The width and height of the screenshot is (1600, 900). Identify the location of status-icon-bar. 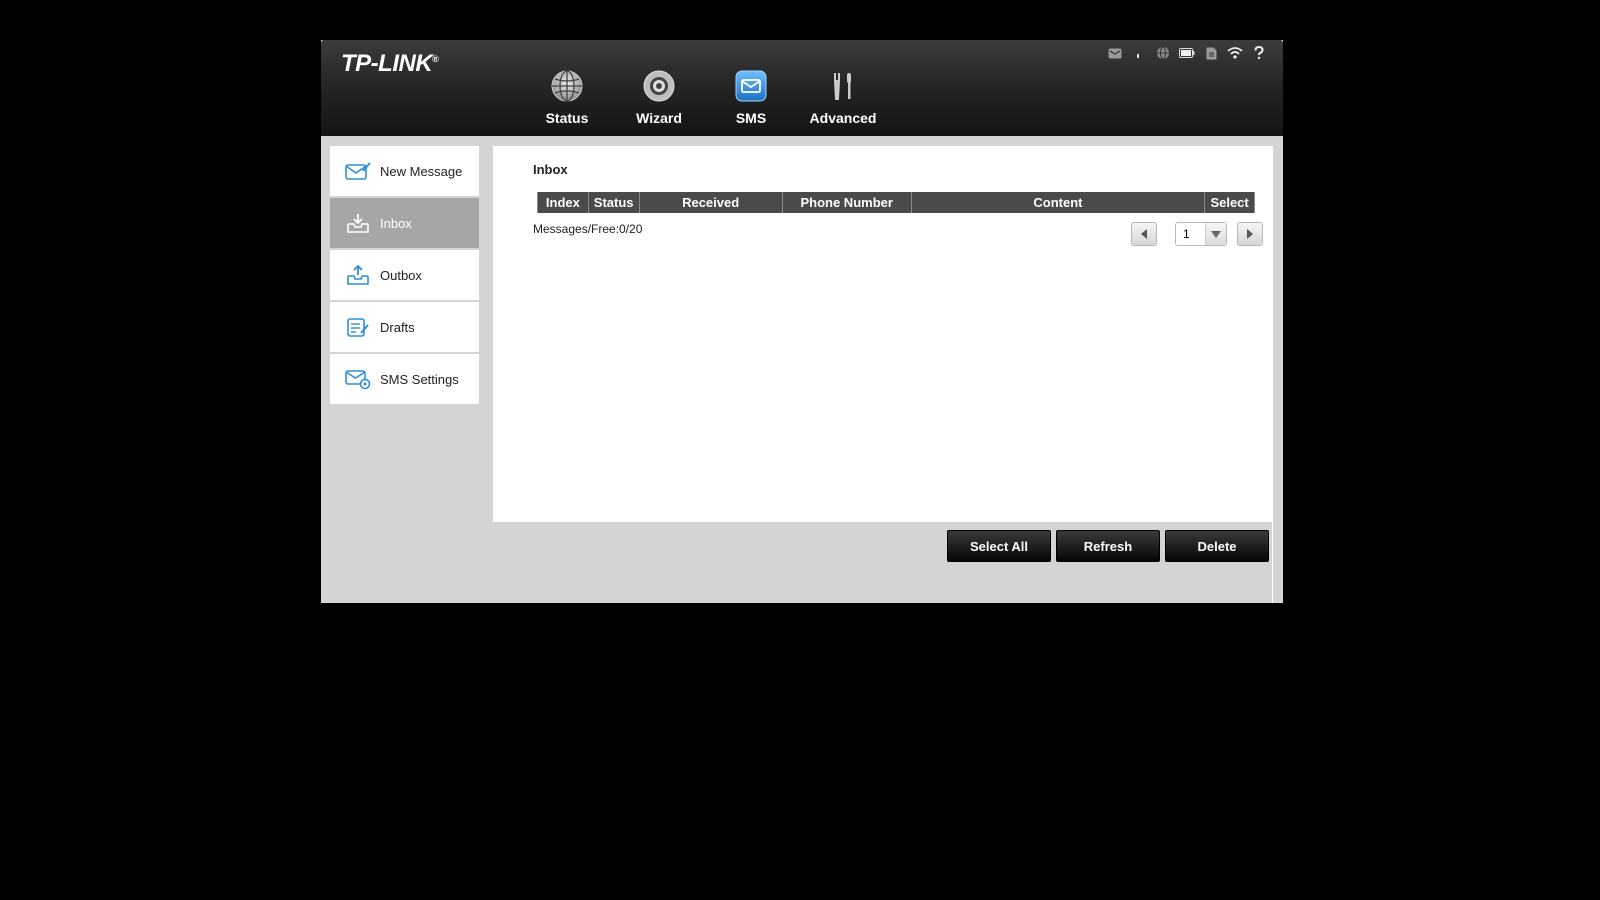
(1187, 53).